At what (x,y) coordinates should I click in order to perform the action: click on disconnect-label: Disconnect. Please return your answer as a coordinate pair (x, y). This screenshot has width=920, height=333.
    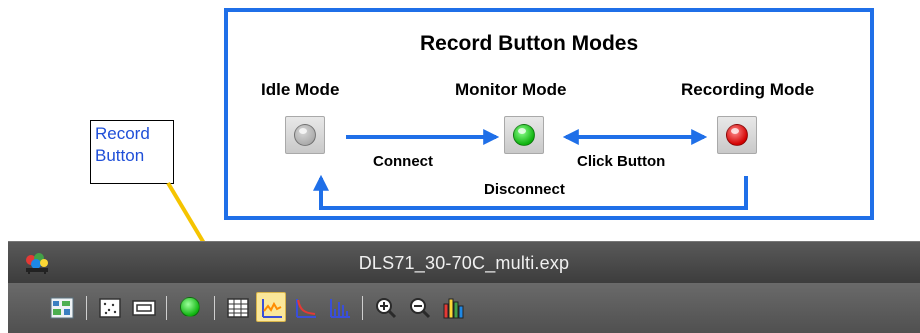
    Looking at the image, I should click on (524, 189).